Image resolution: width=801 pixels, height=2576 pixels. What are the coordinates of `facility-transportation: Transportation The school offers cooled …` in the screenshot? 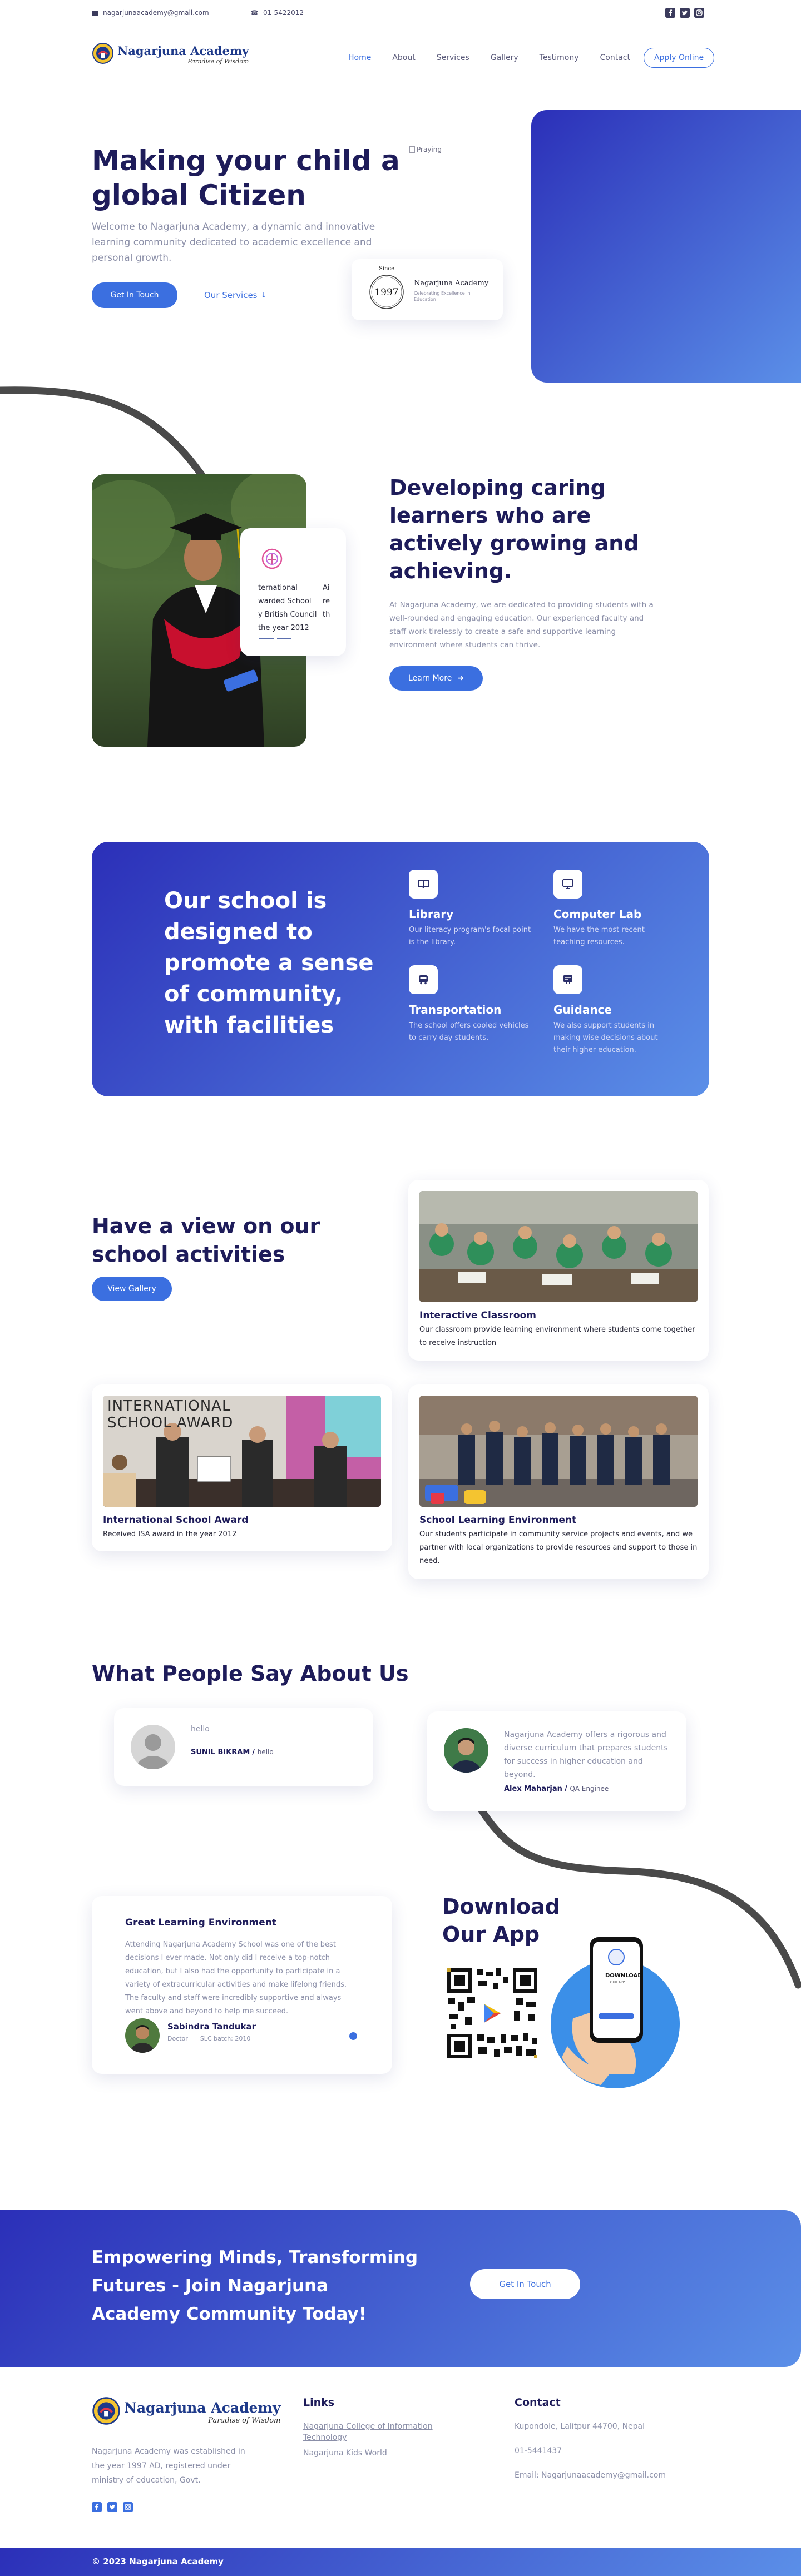 It's located at (470, 1004).